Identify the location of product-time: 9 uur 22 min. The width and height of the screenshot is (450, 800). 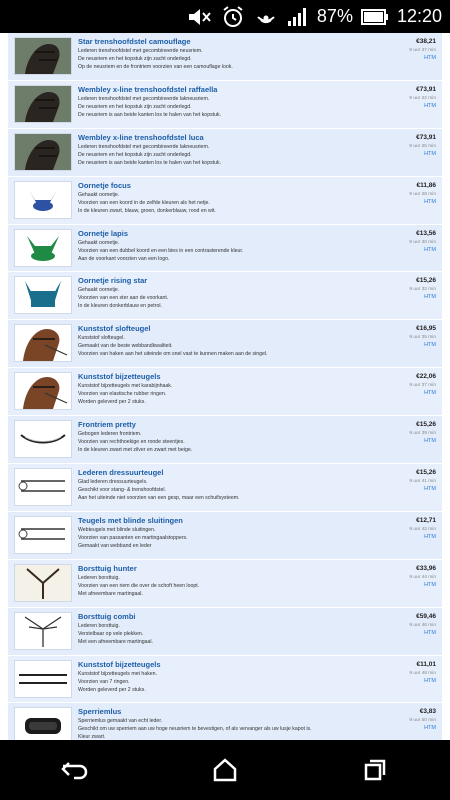
(422, 98).